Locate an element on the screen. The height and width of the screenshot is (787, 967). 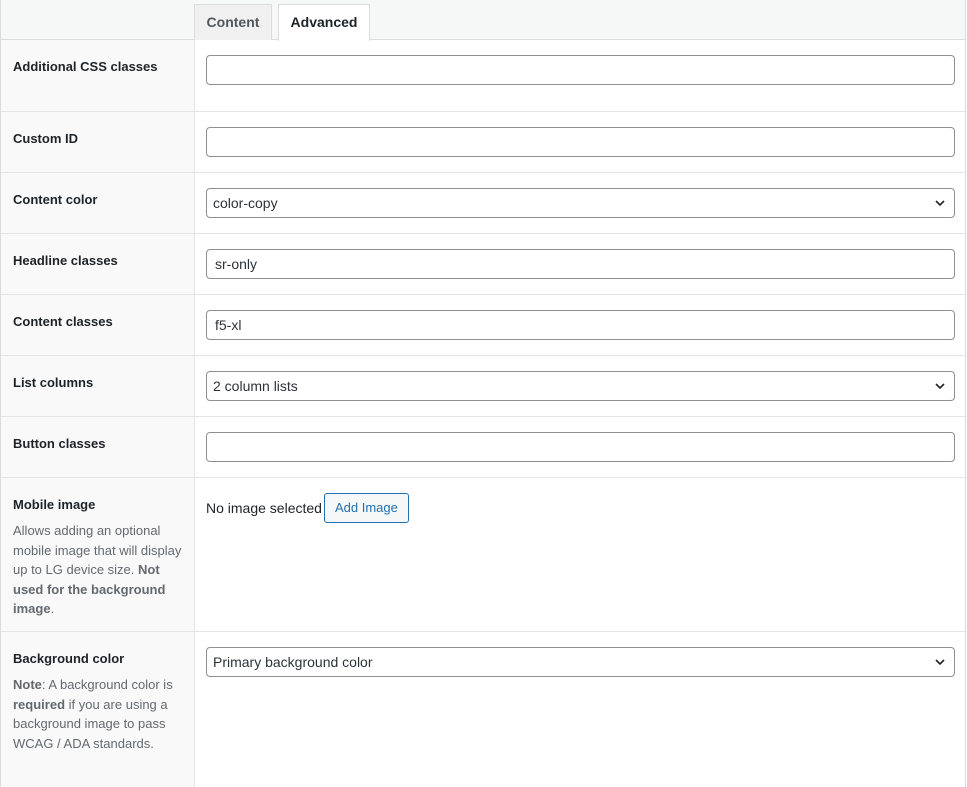
no-image-status: No image selected is located at coordinates (264, 508).